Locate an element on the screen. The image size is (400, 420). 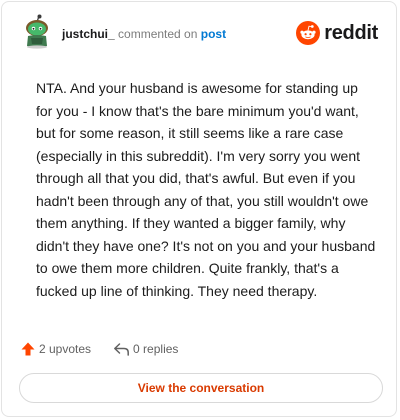
avatar is located at coordinates (38, 32).